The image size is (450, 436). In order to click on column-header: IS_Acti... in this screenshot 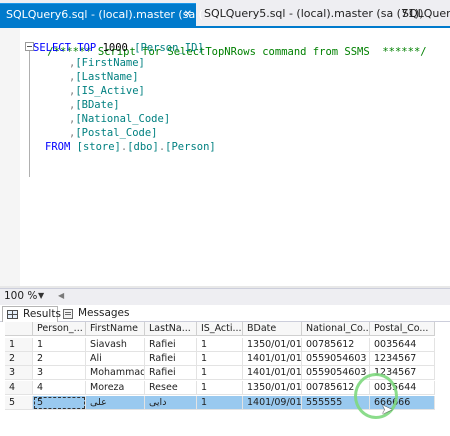, I will do `click(220, 329)`.